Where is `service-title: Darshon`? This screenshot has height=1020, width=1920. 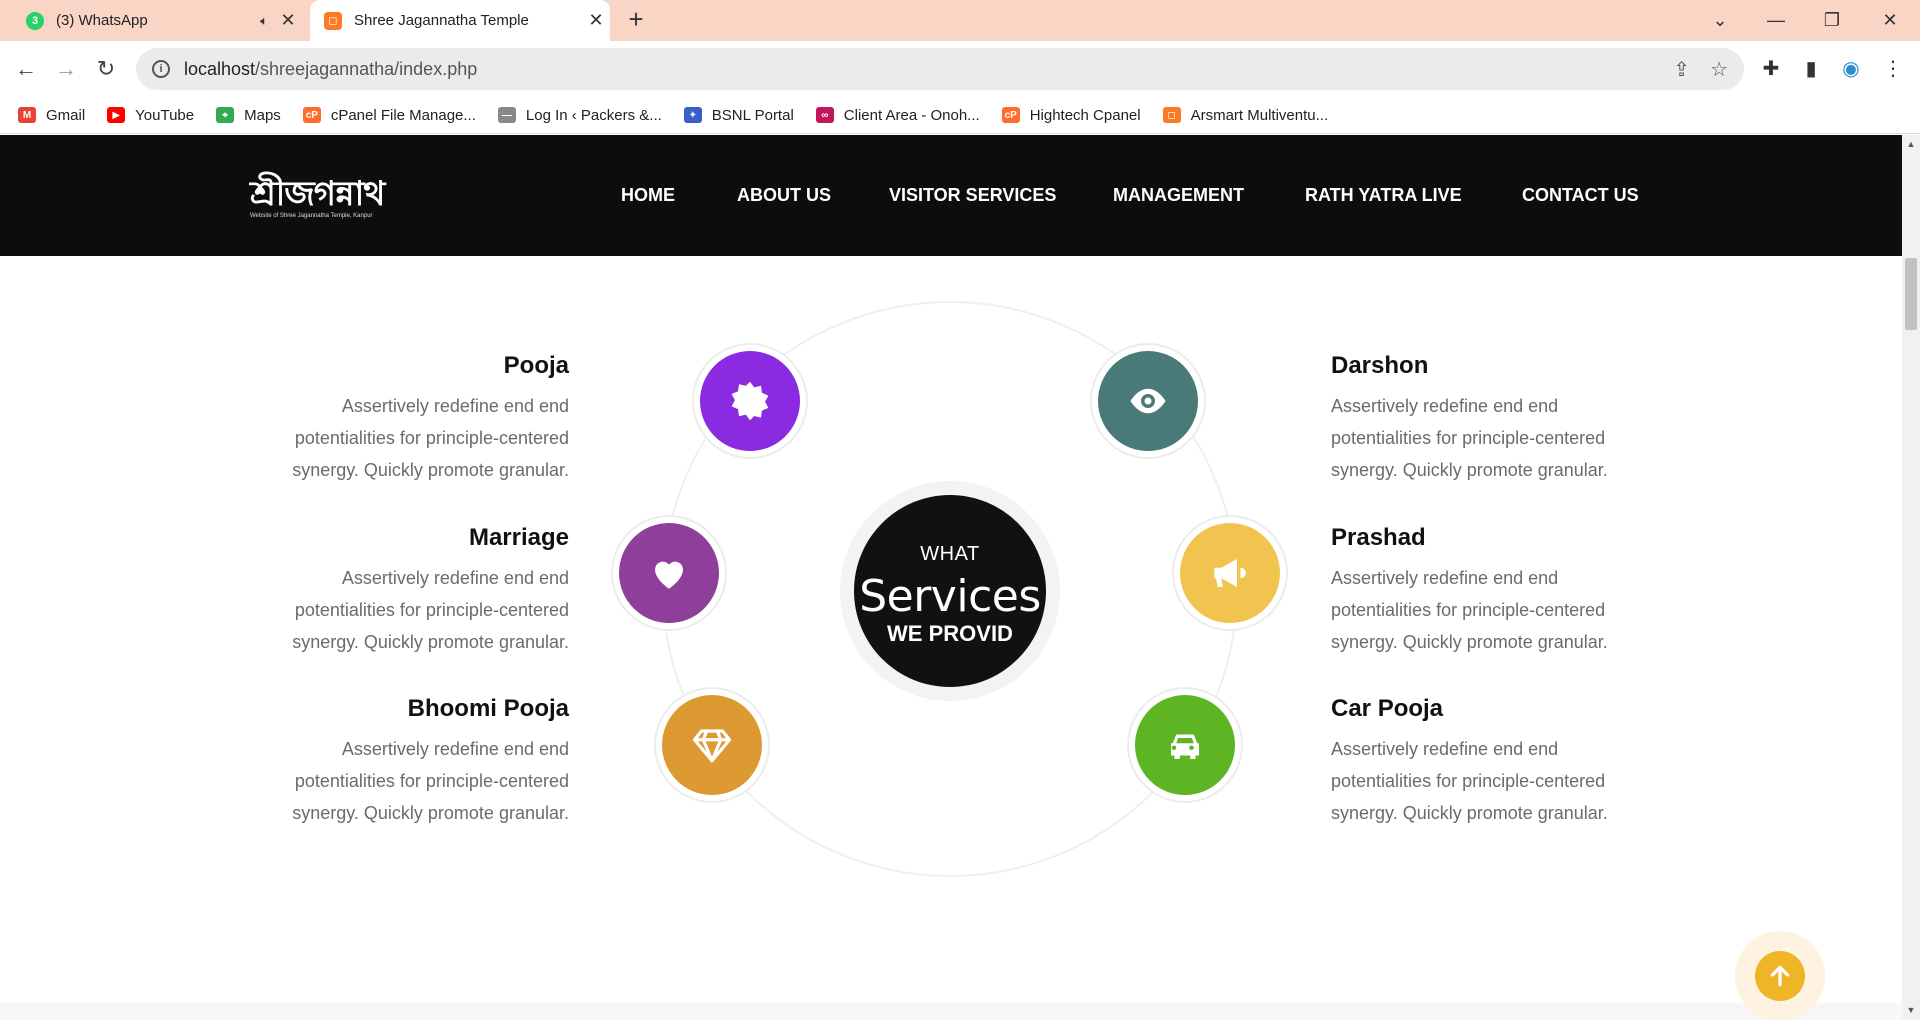
service-title: Darshon is located at coordinates (1380, 365).